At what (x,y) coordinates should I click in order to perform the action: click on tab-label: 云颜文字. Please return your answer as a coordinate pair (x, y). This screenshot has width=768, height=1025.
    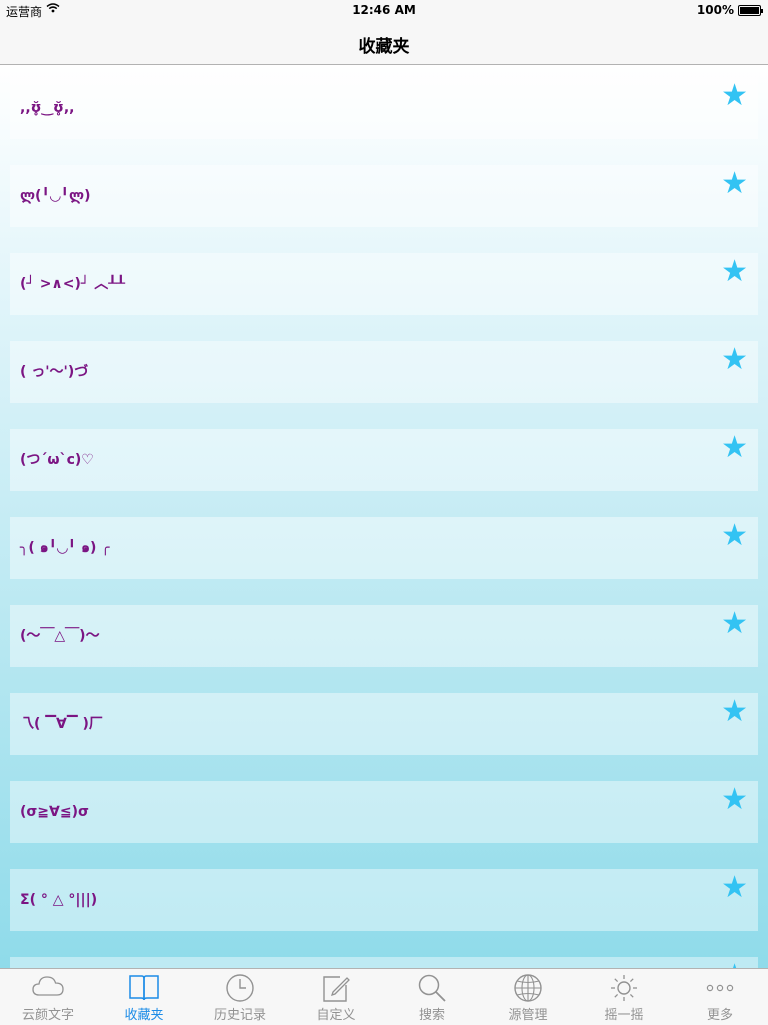
    Looking at the image, I should click on (47, 1015).